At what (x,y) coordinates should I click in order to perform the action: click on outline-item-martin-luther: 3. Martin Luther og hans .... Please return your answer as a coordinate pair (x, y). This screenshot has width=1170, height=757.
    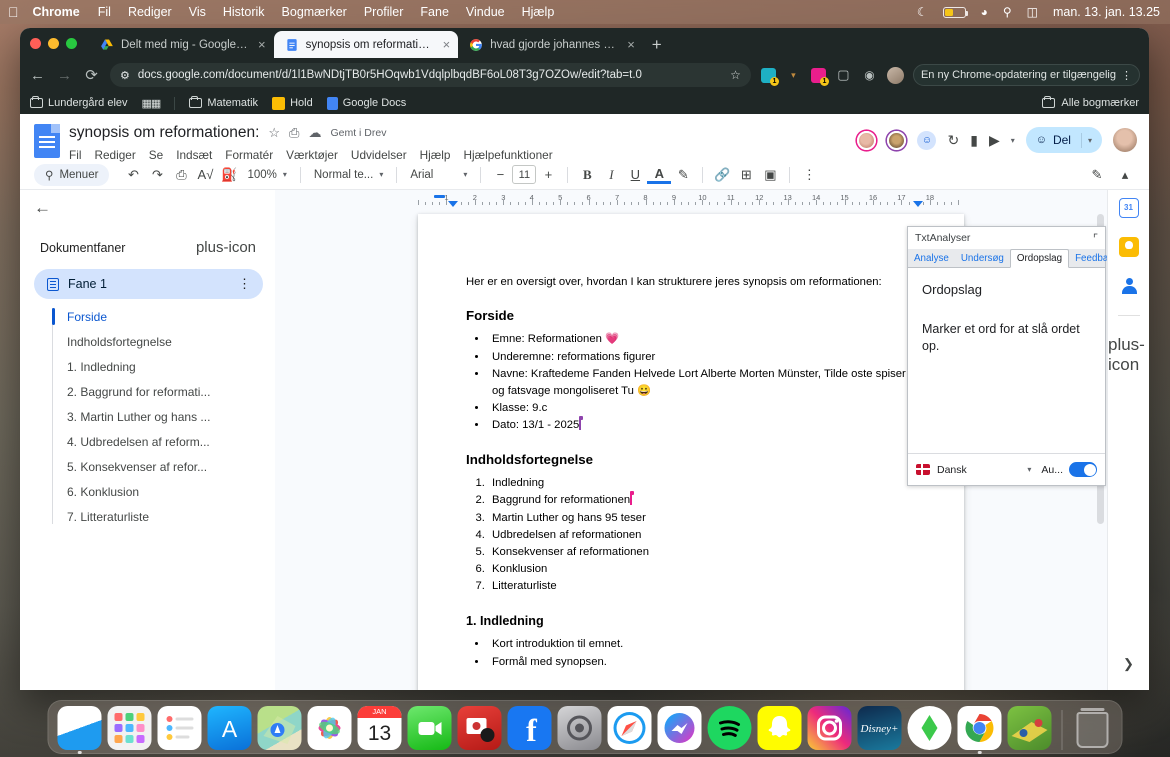
    Looking at the image, I should click on (157, 416).